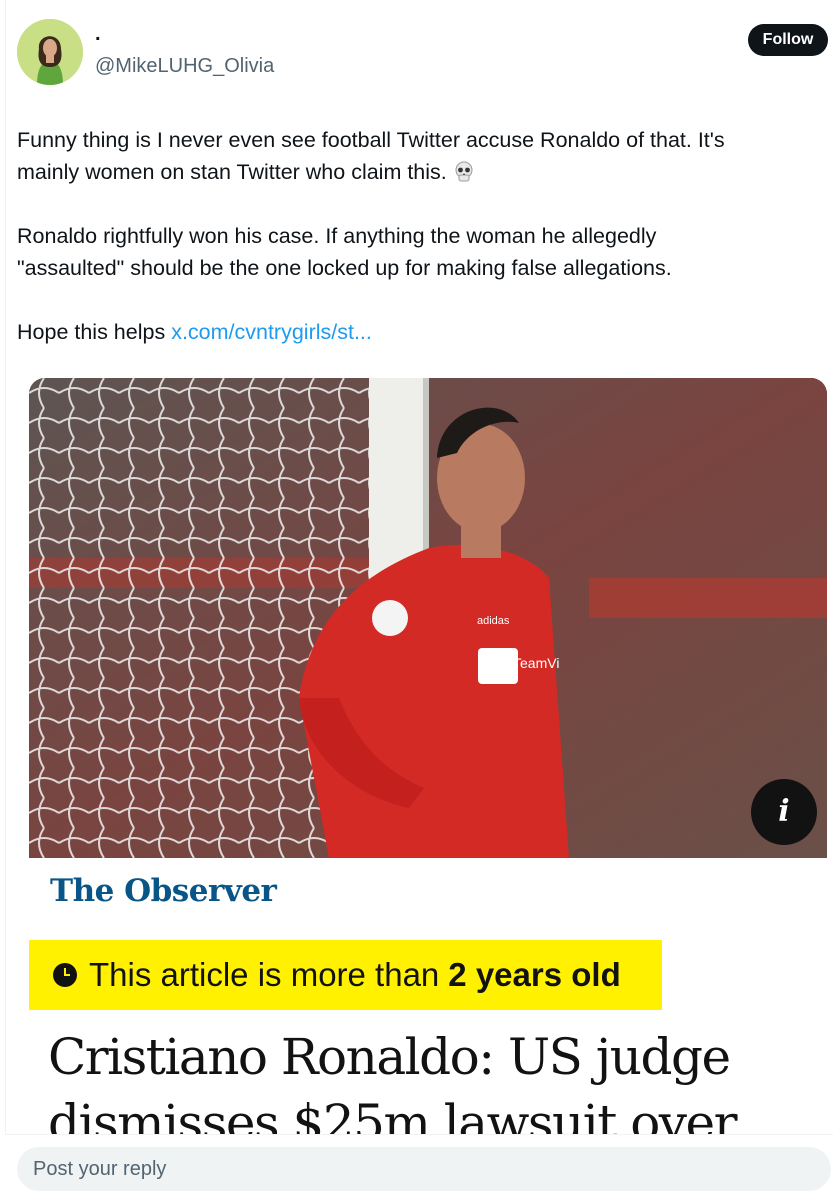  Describe the element at coordinates (163, 891) in the screenshot. I see `publisher-name: The Observer` at that location.